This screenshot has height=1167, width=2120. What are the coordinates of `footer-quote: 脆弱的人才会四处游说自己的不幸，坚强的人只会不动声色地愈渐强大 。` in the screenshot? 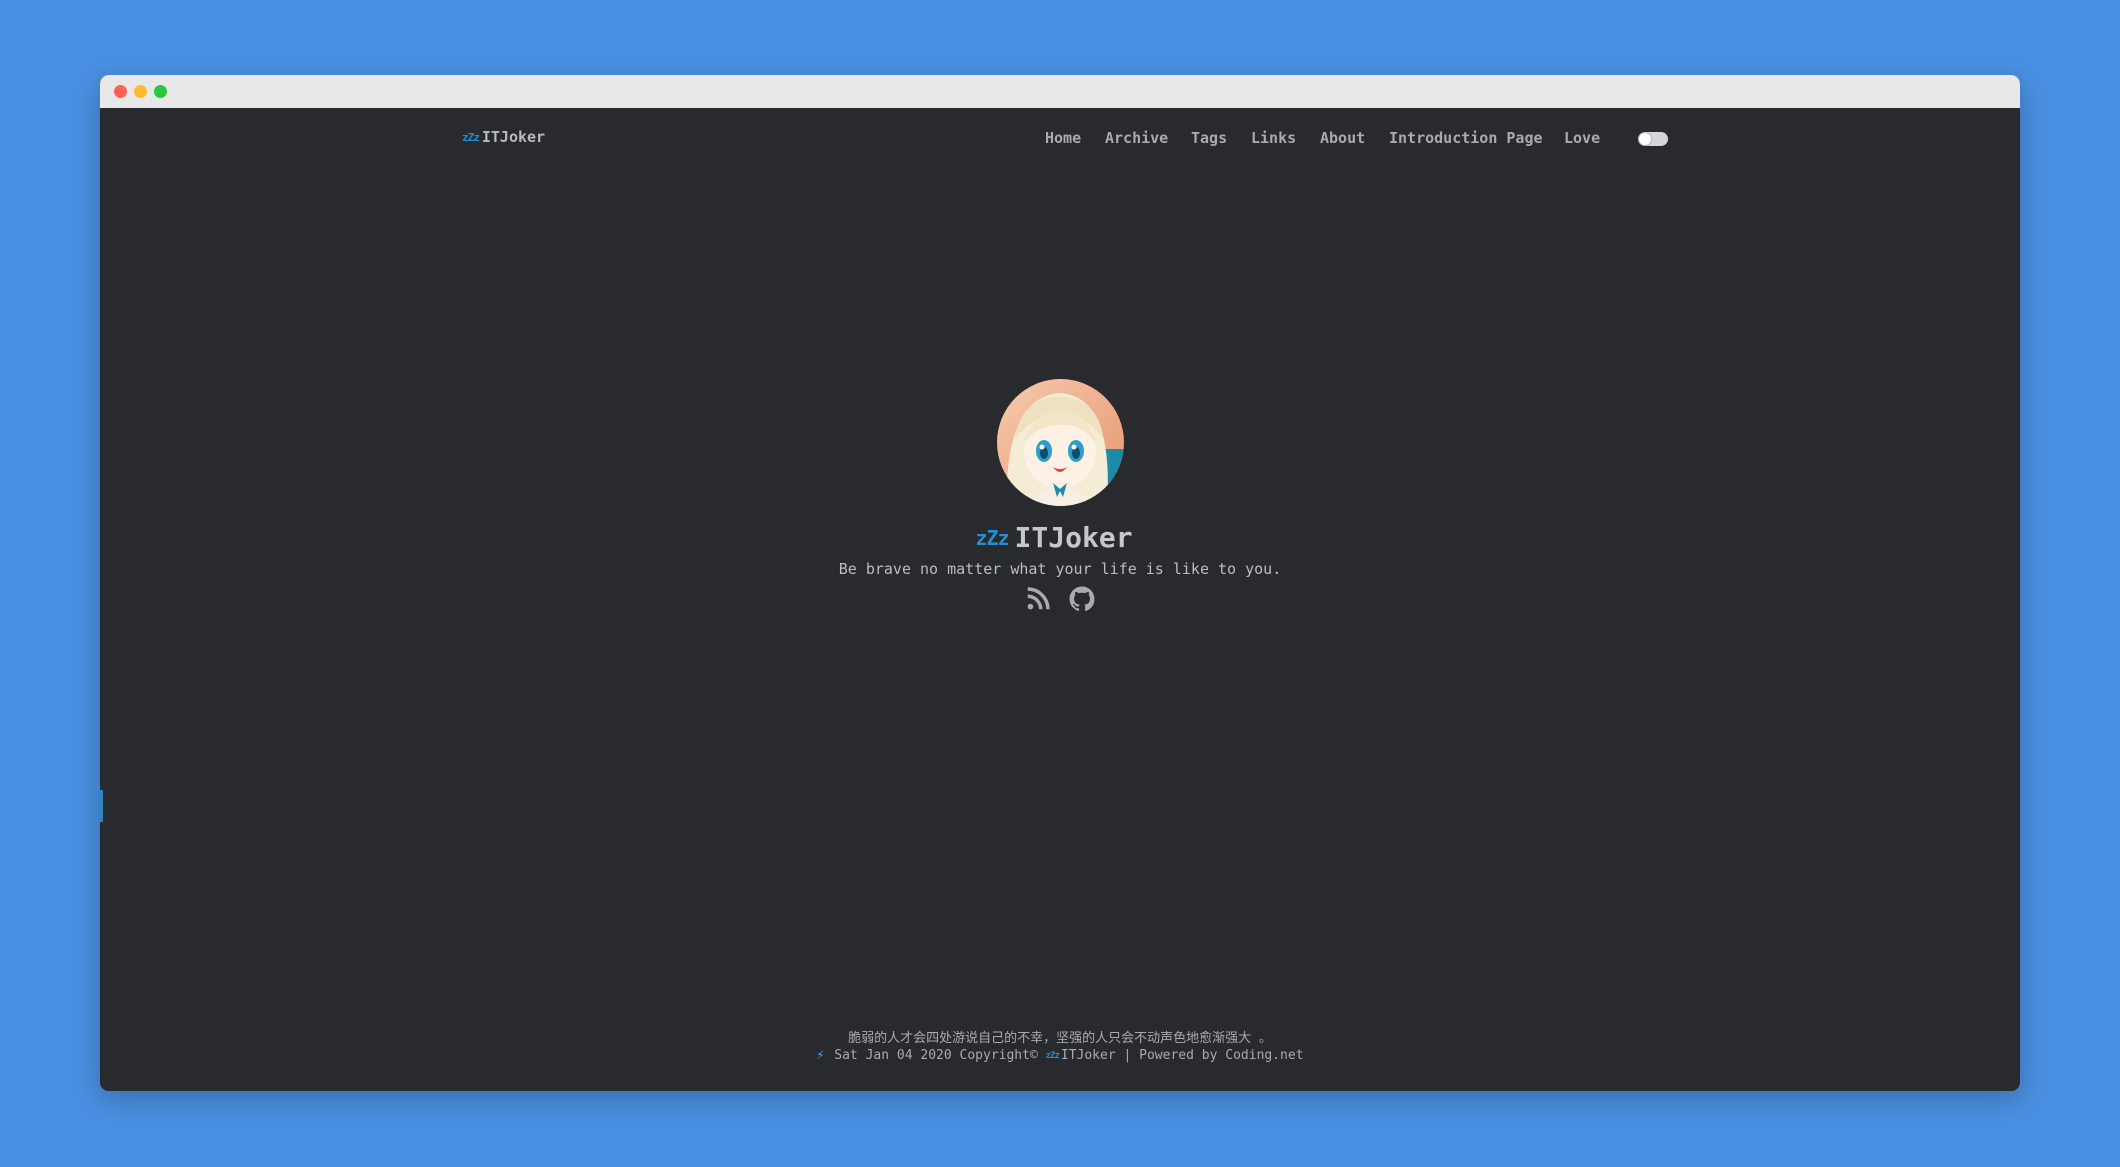 It's located at (1060, 1038).